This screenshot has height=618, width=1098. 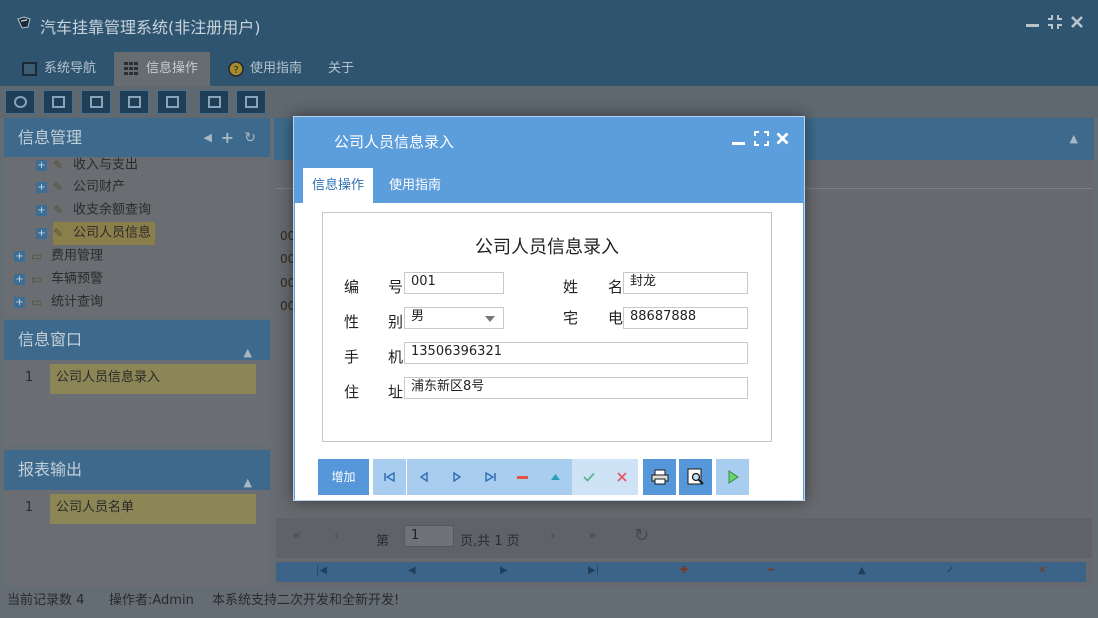 I want to click on list-item: 1 公司人员信息录入, so click(x=134, y=380).